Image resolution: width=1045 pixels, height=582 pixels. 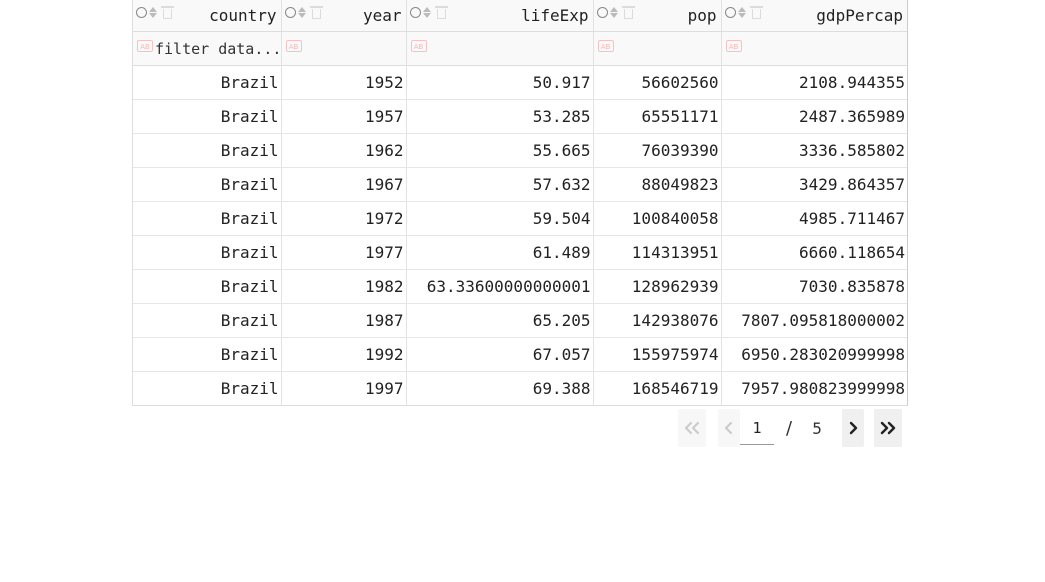 I want to click on table-cell: 1967, so click(x=344, y=184).